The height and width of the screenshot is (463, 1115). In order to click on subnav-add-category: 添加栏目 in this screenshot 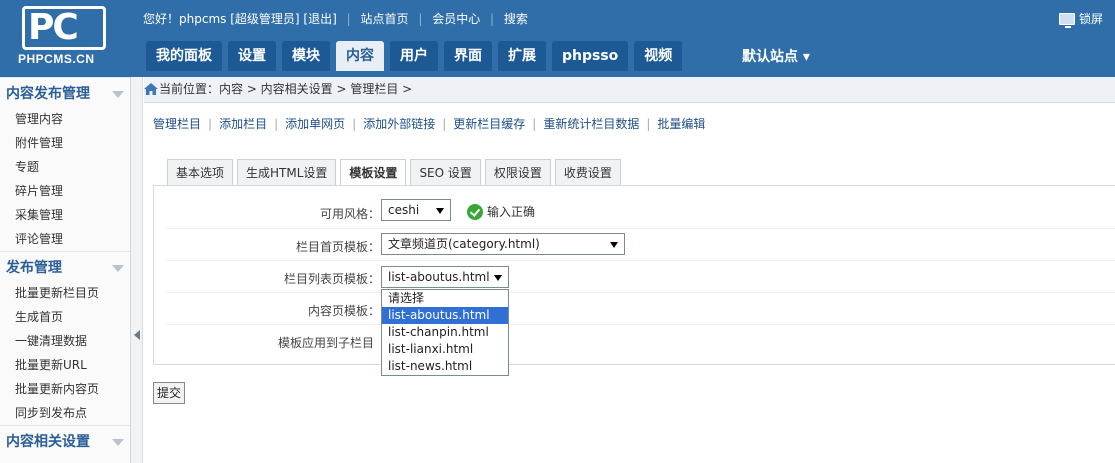, I will do `click(243, 124)`.